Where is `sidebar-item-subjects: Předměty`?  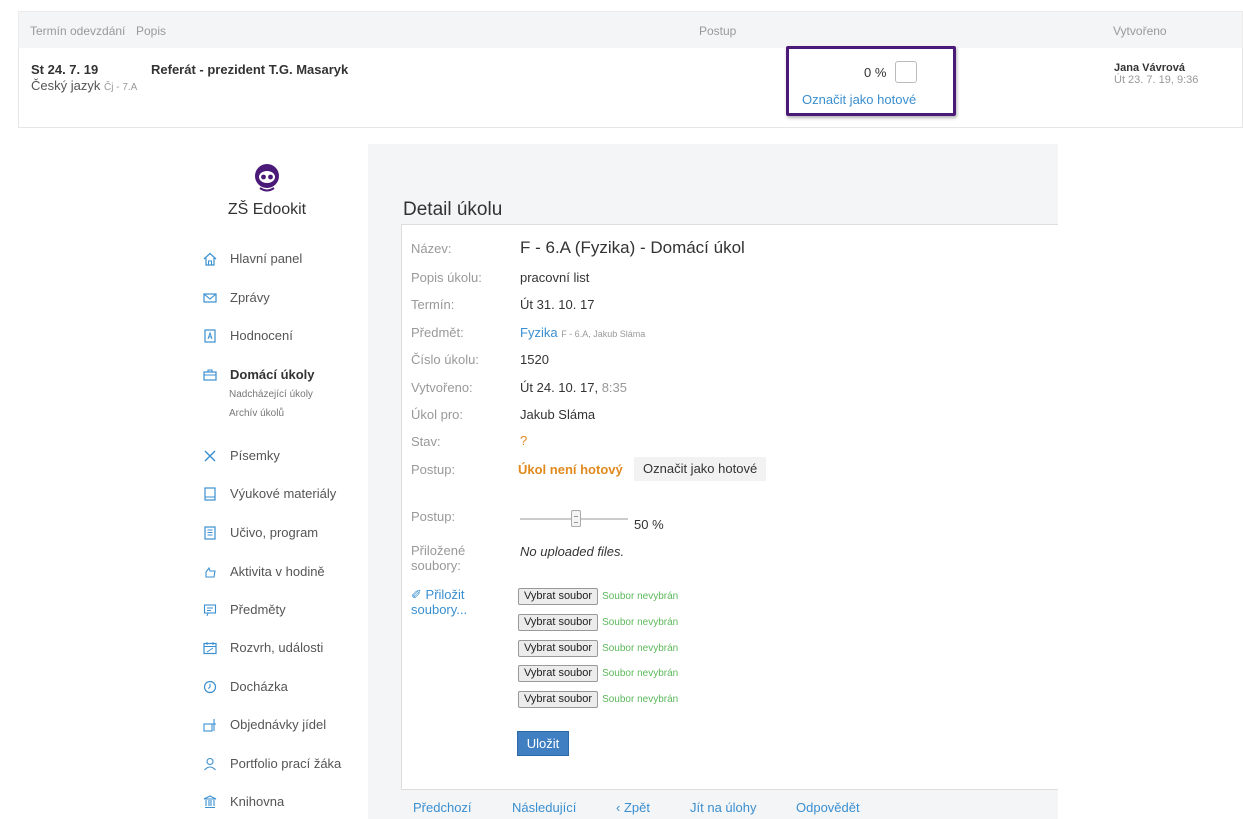
sidebar-item-subjects: Předměty is located at coordinates (244, 609).